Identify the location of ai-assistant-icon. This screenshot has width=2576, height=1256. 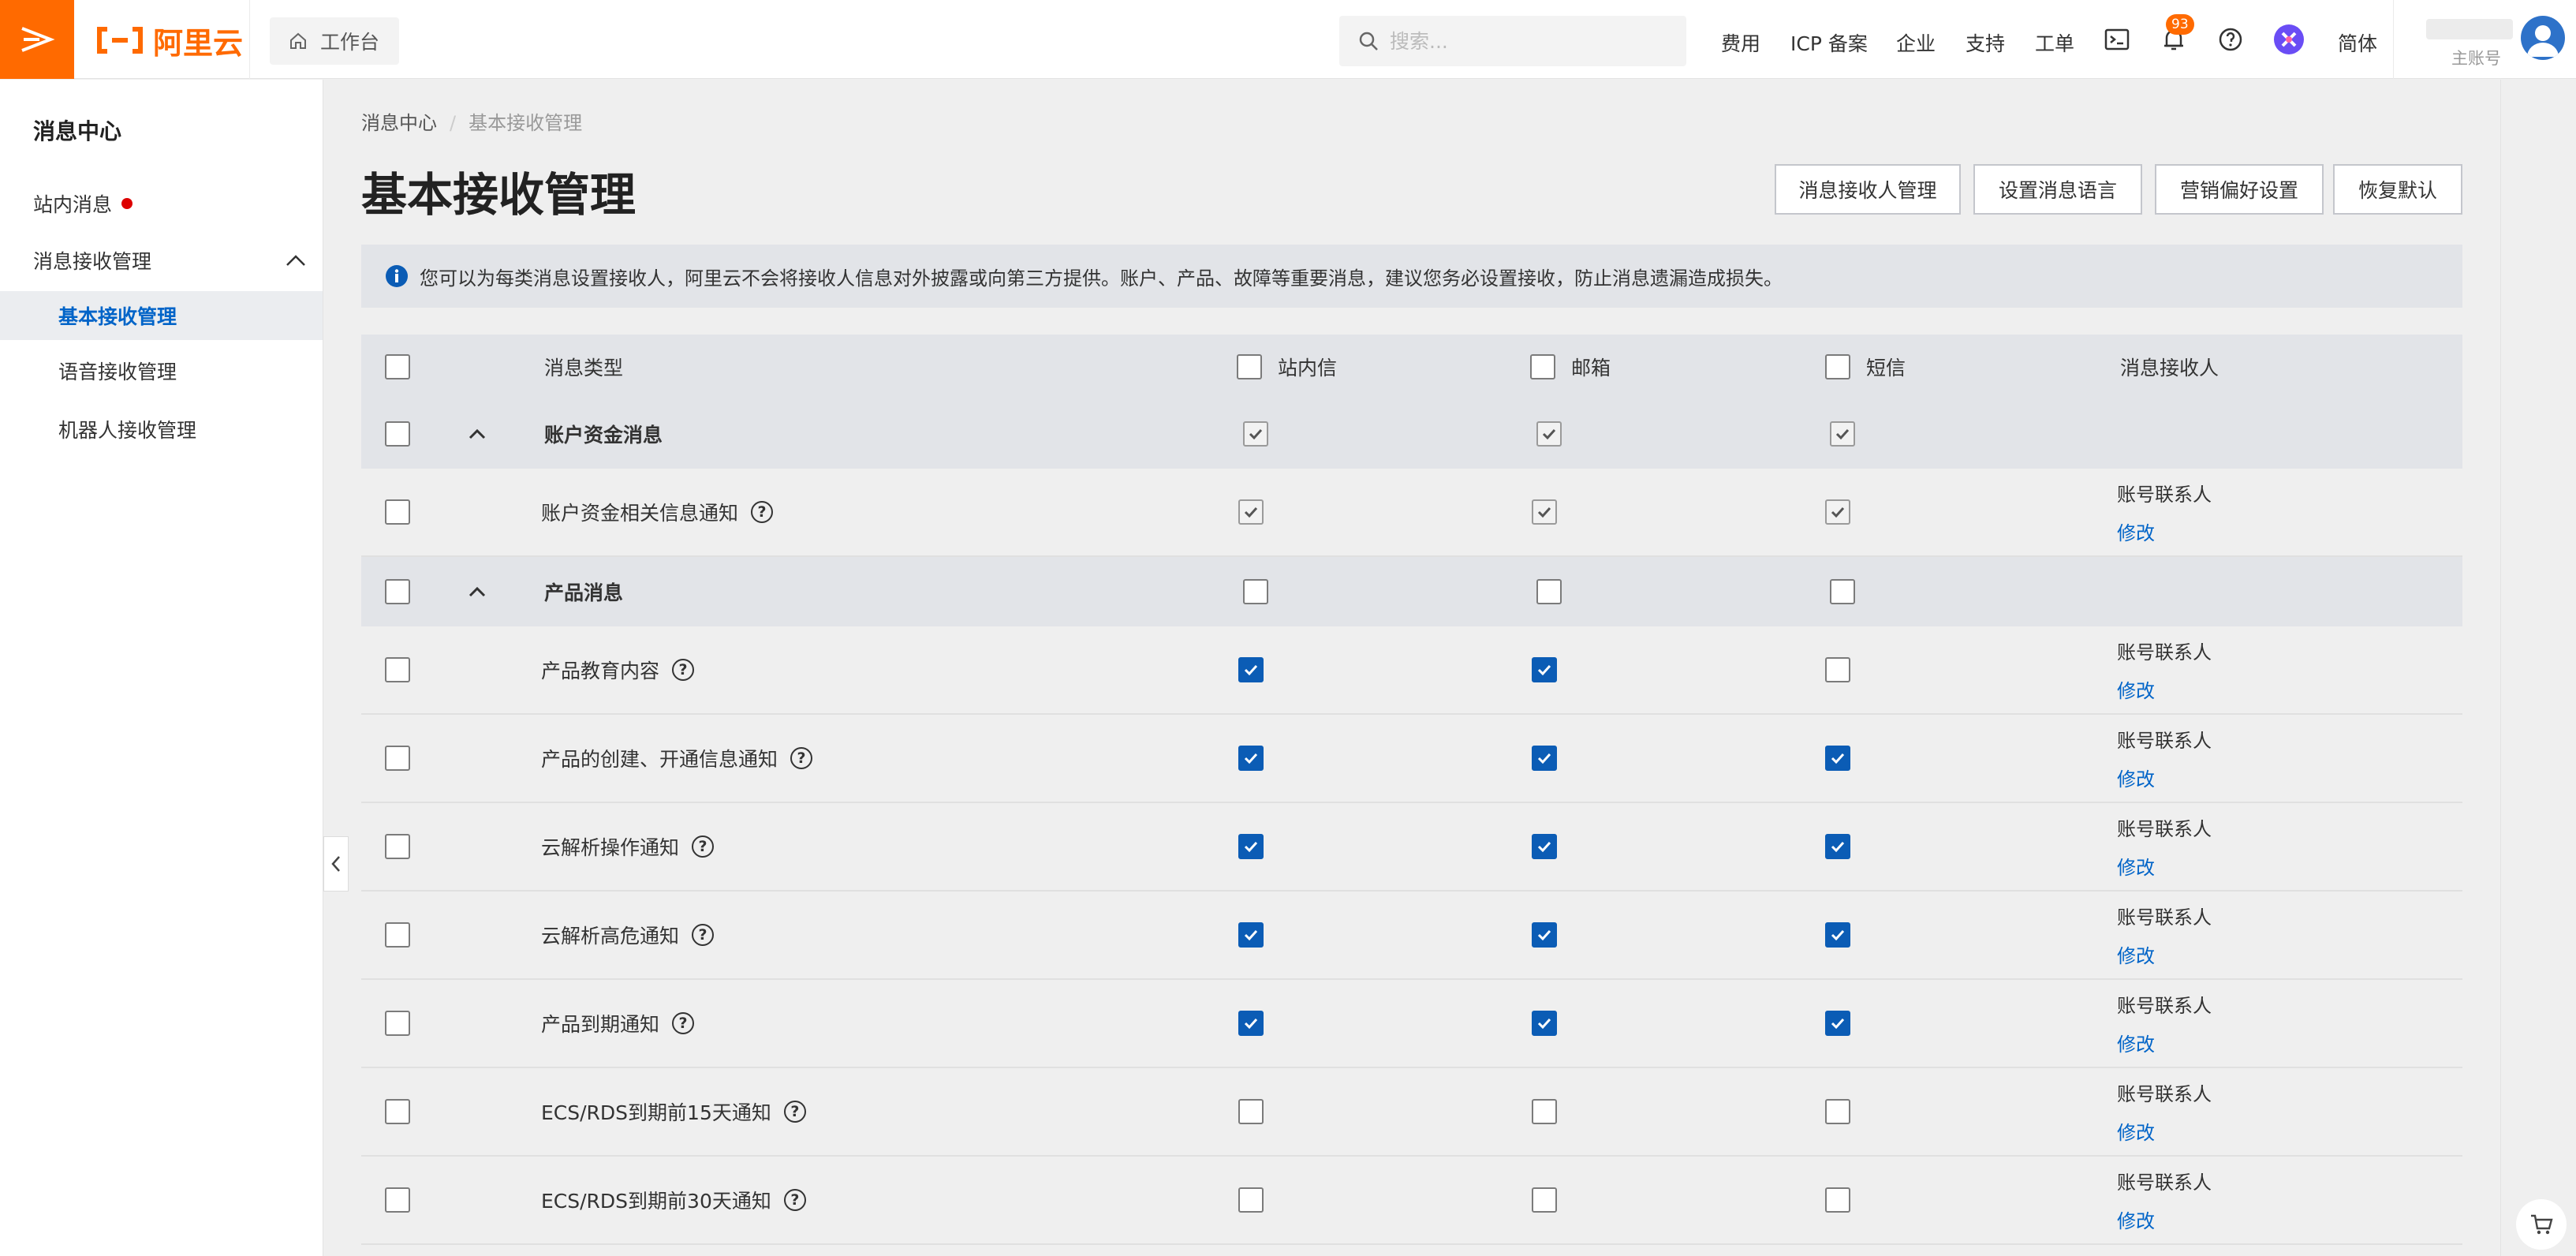
(2289, 39).